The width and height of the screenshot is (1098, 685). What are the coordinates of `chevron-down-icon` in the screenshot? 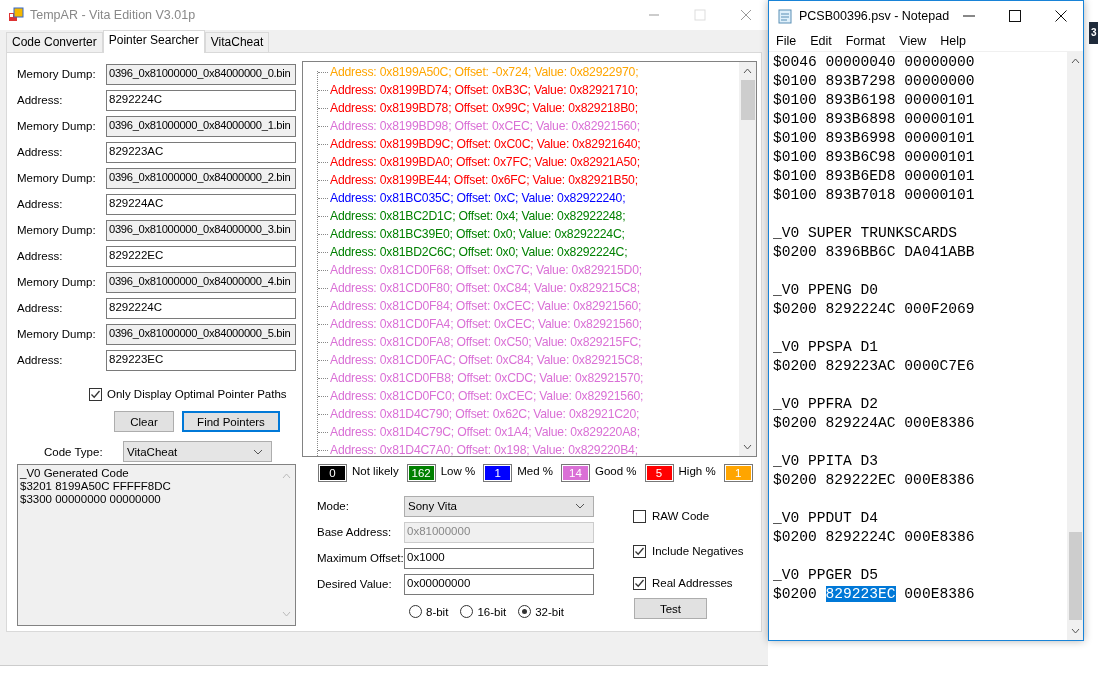 It's located at (580, 506).